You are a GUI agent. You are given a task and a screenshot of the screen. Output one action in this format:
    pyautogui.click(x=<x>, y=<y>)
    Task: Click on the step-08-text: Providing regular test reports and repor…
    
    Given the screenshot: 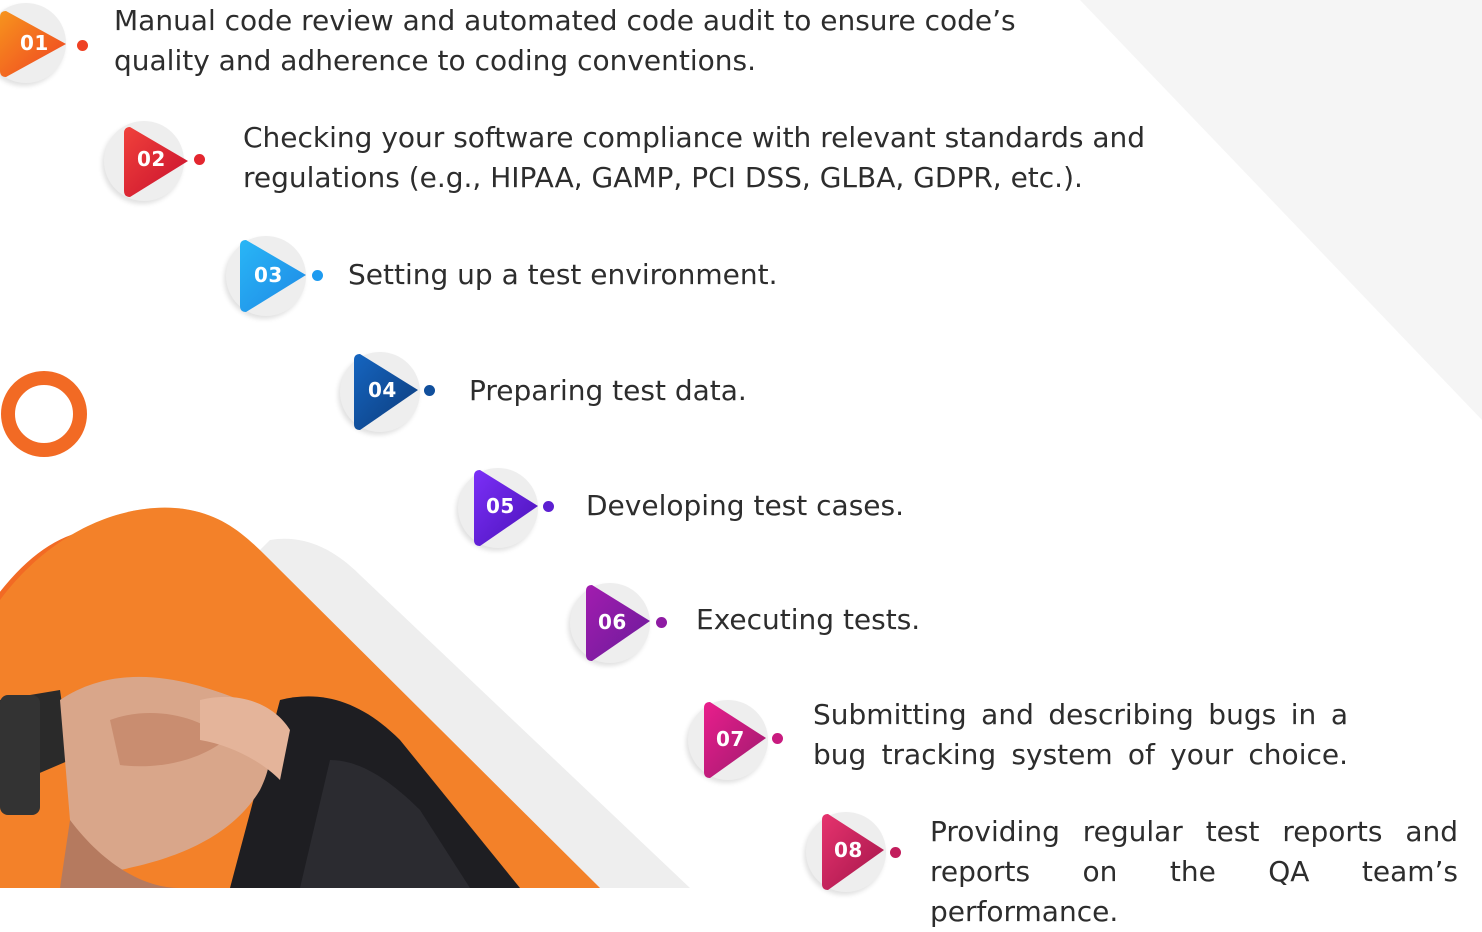 What is the action you would take?
    pyautogui.click(x=1194, y=871)
    